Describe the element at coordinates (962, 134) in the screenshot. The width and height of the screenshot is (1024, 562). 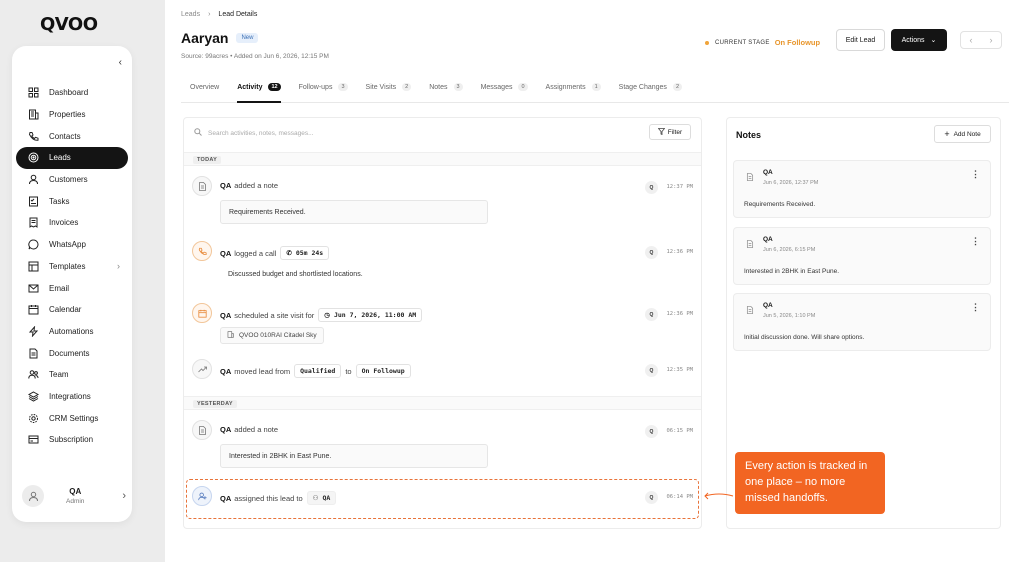
I see `add-note-button: + Add Note` at that location.